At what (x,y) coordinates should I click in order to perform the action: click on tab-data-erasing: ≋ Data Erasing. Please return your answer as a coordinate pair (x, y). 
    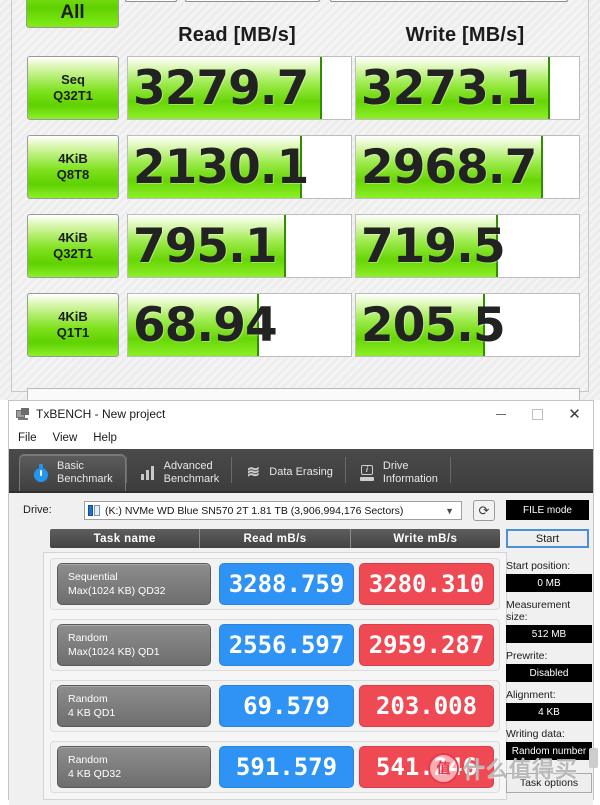
    Looking at the image, I should click on (288, 472).